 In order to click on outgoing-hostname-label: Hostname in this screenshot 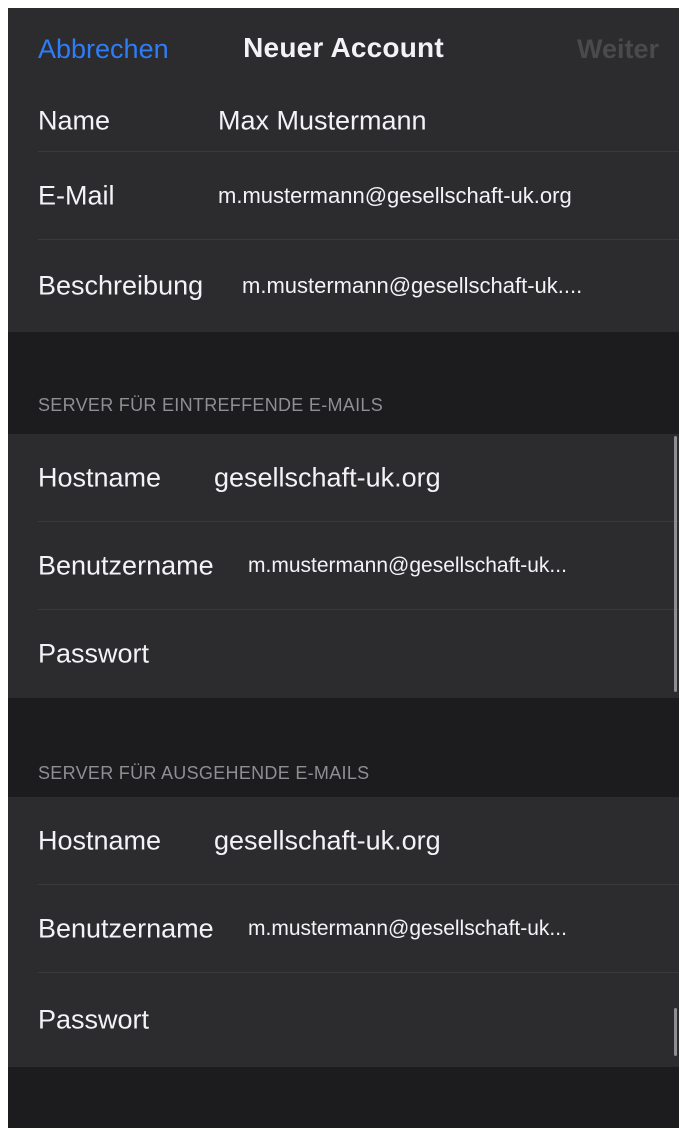, I will do `click(100, 840)`.